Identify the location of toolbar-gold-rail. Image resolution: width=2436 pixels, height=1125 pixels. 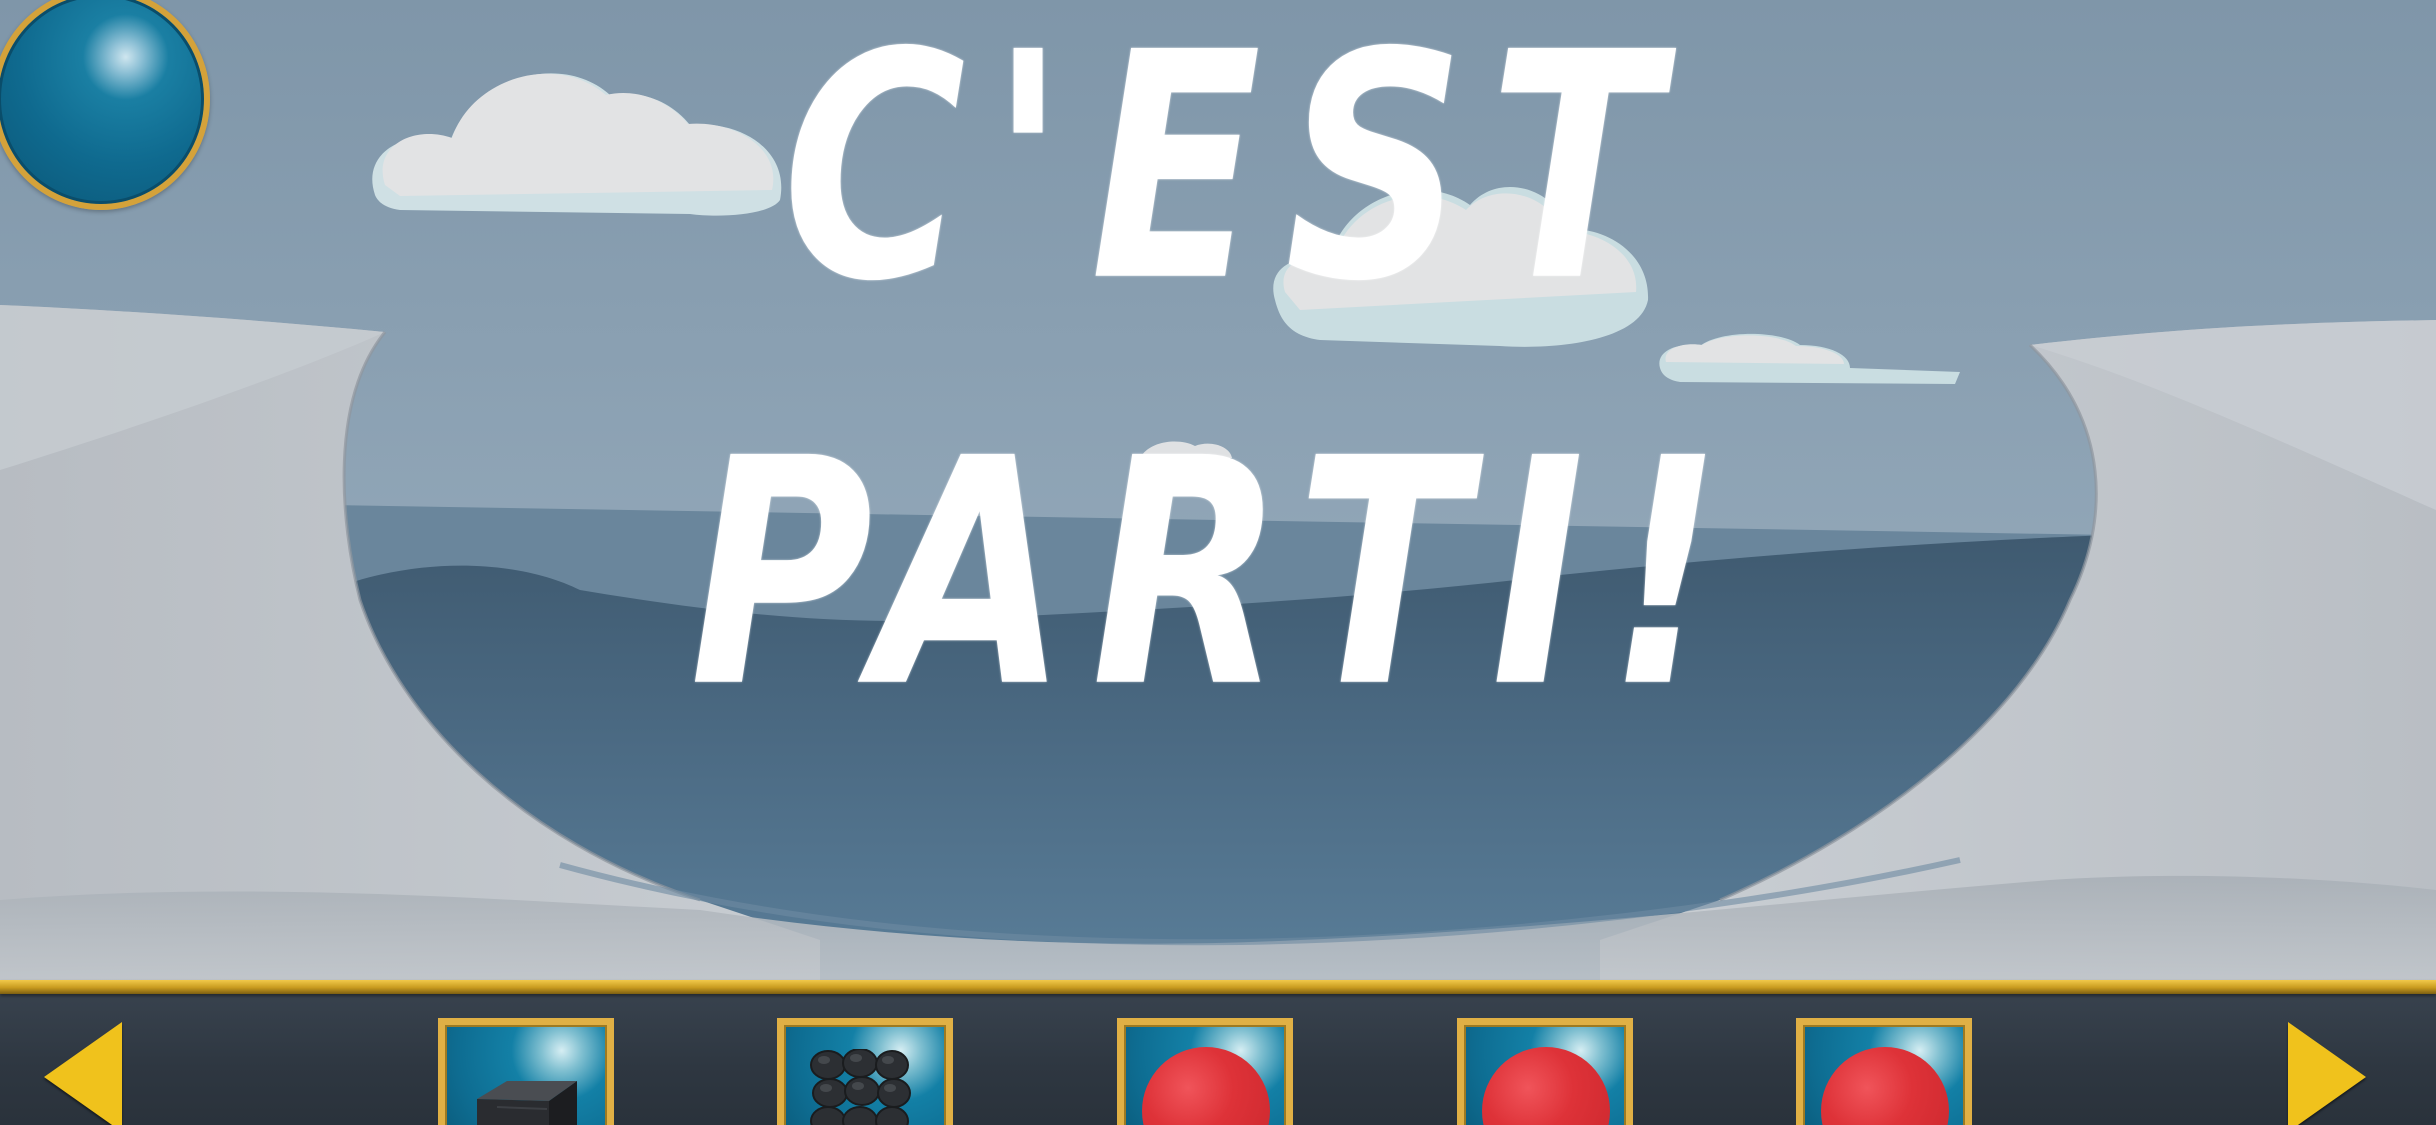
(1218, 987).